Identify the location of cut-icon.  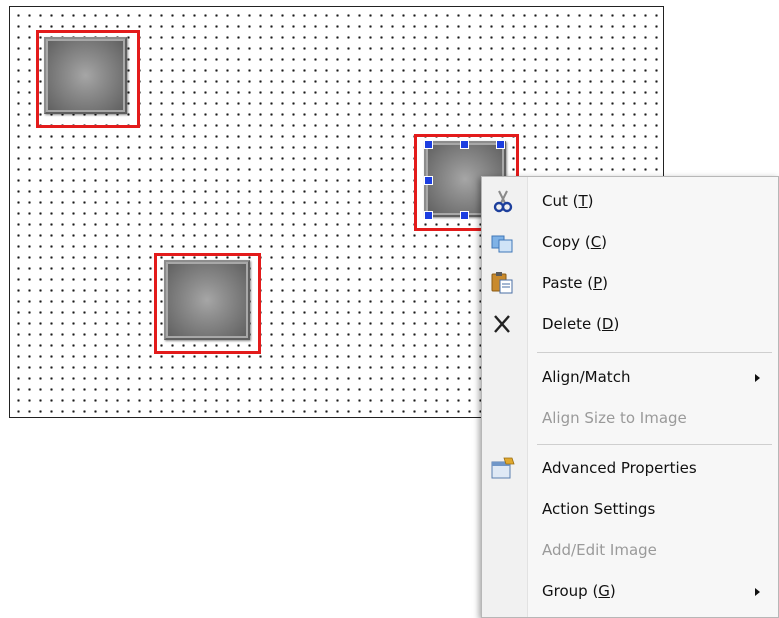
(503, 201).